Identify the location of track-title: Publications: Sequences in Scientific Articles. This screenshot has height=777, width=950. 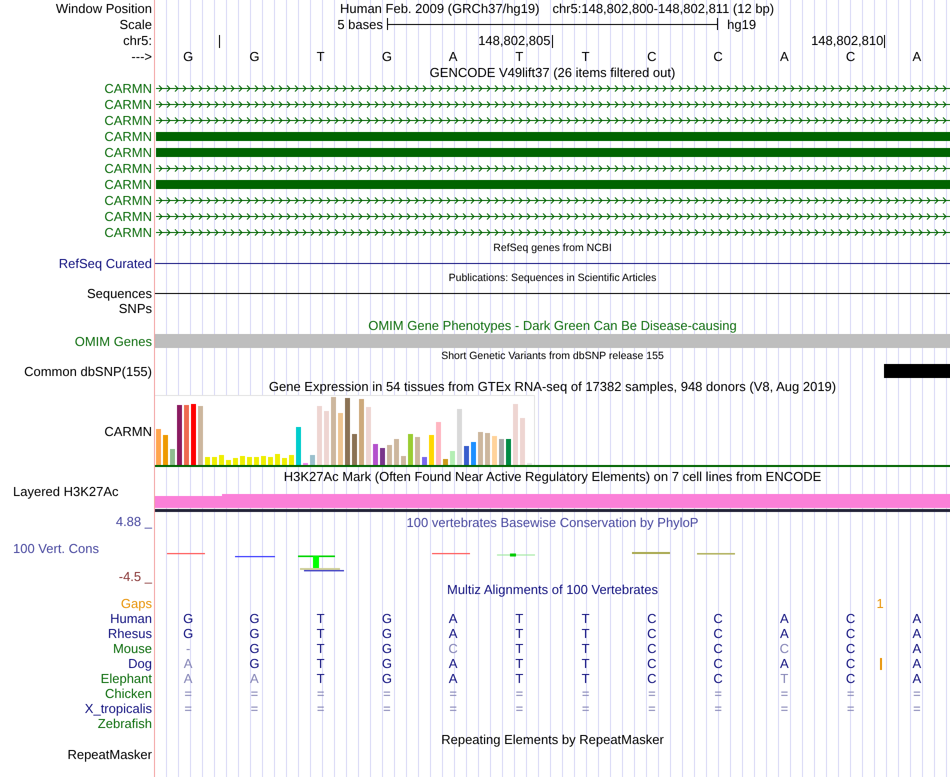
(552, 278).